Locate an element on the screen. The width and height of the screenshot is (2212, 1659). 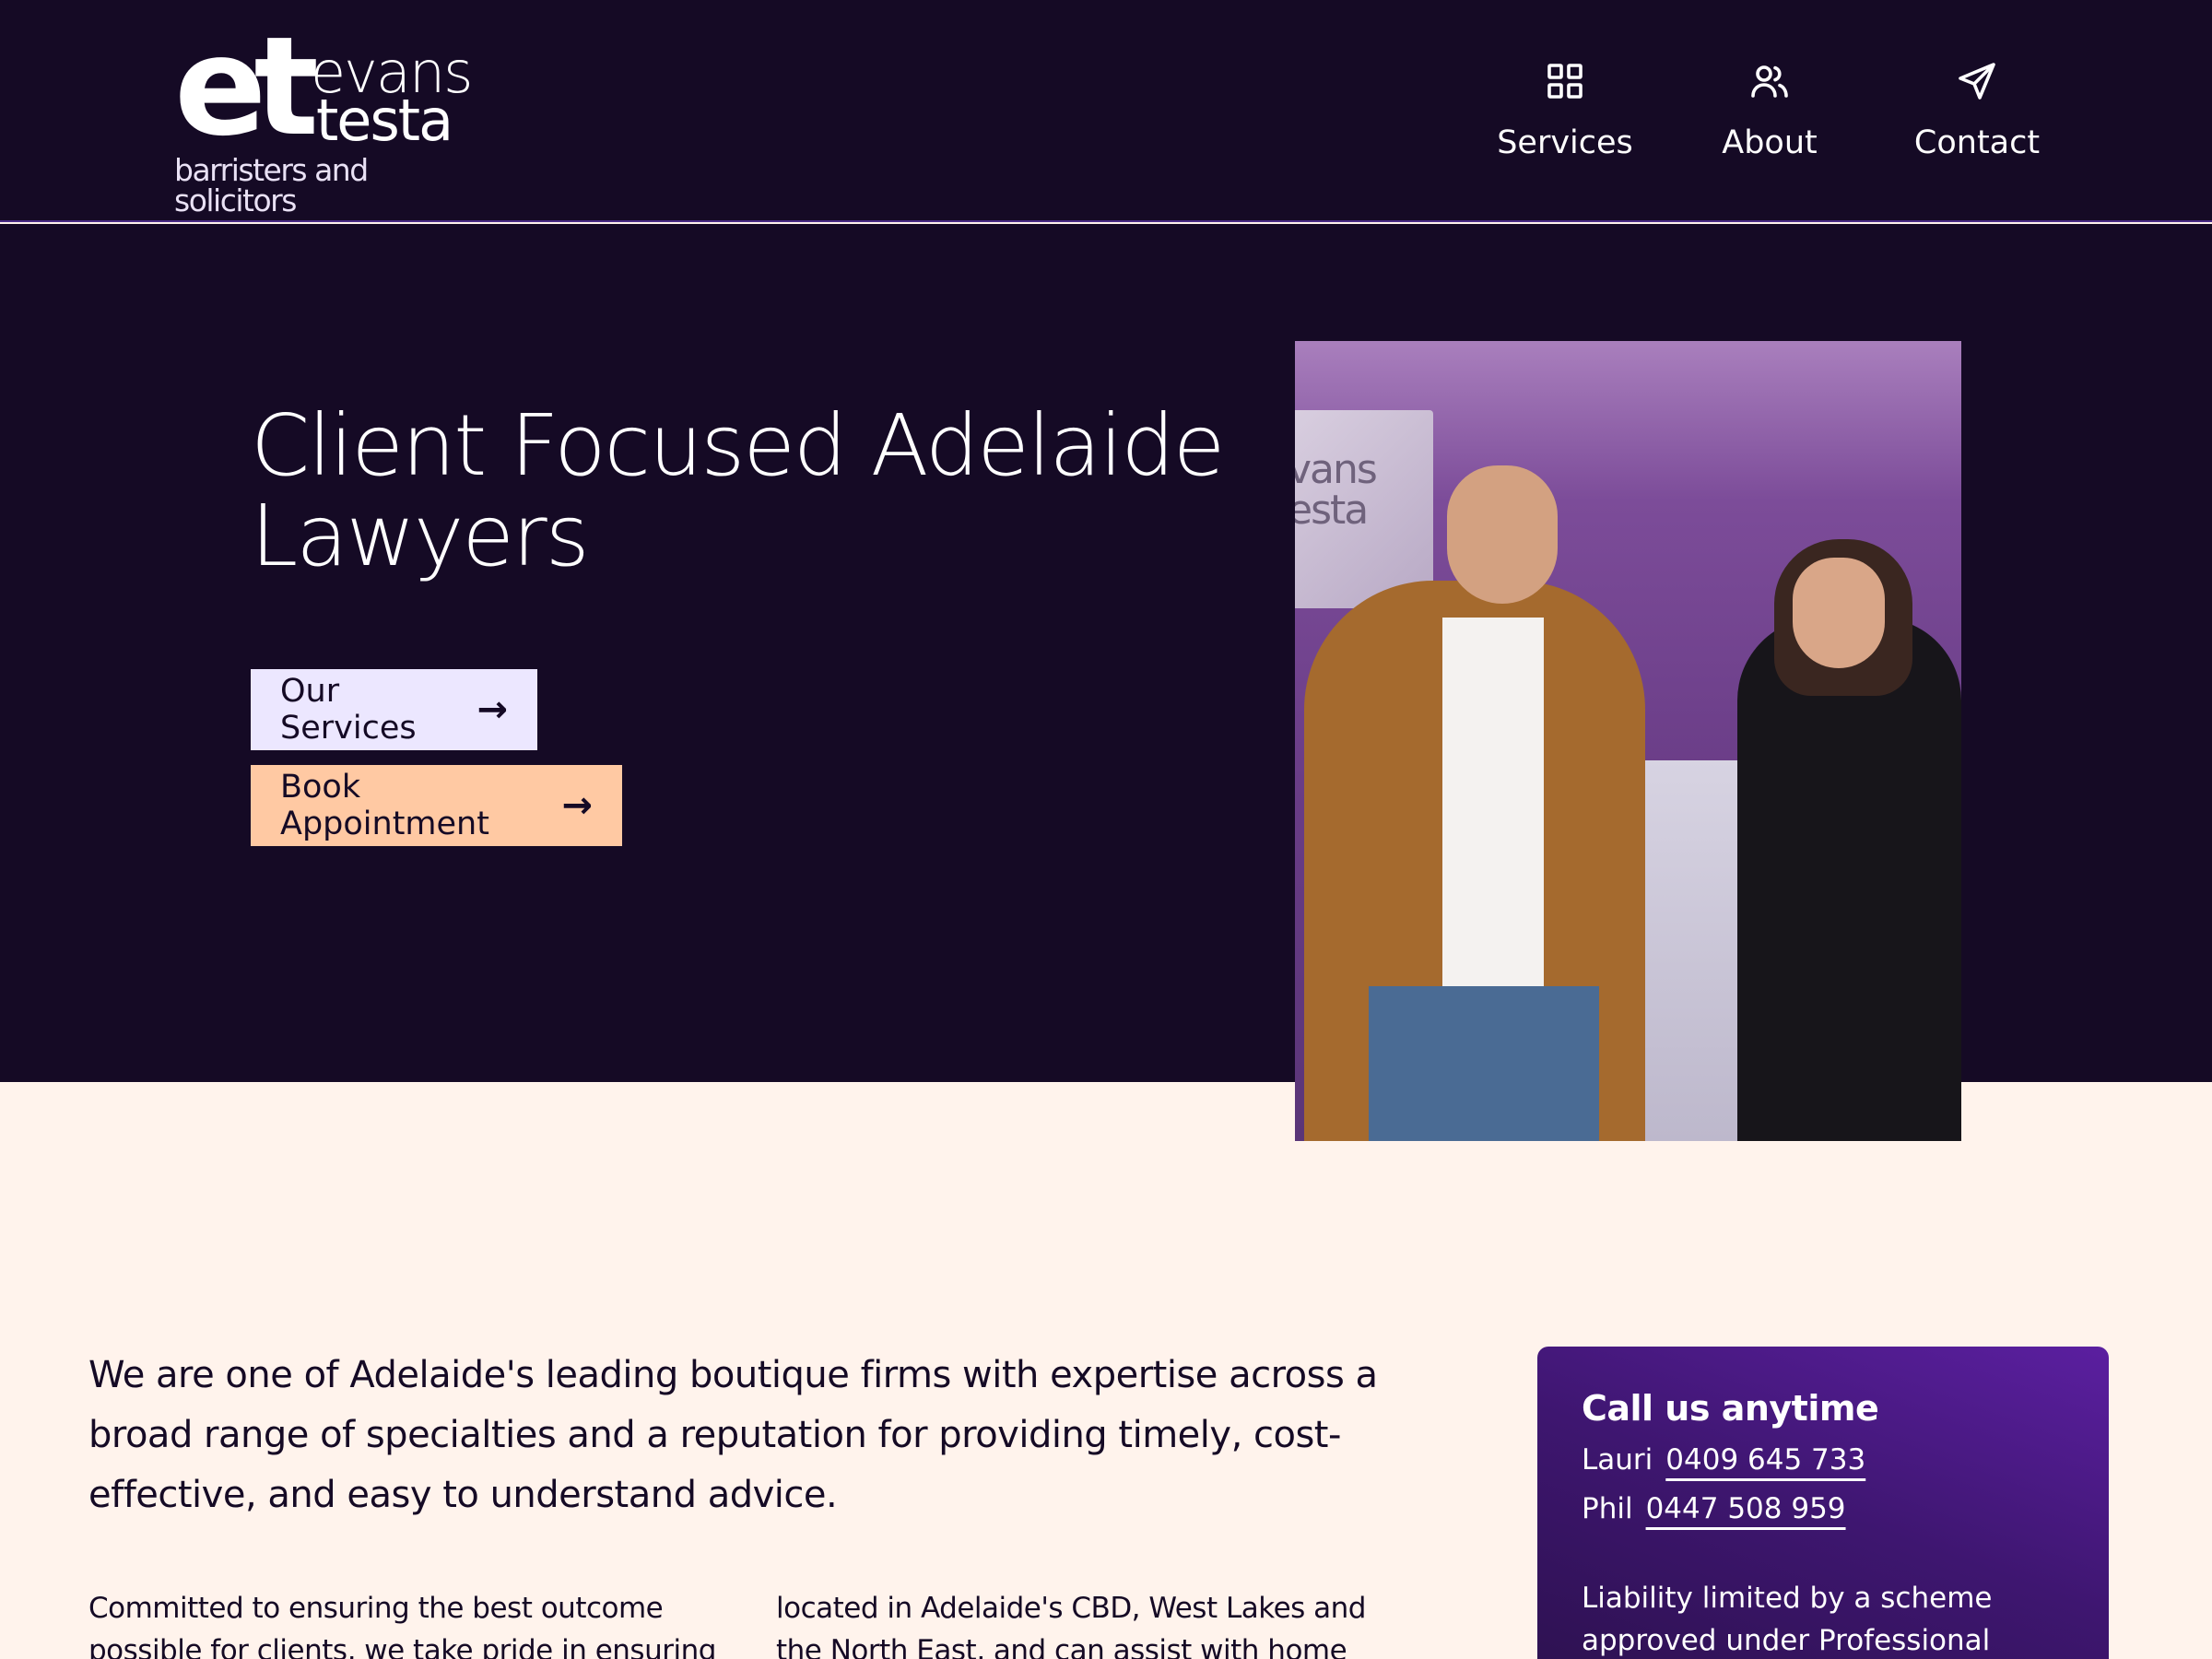
nav-contact-label: Contact is located at coordinates (1977, 142).